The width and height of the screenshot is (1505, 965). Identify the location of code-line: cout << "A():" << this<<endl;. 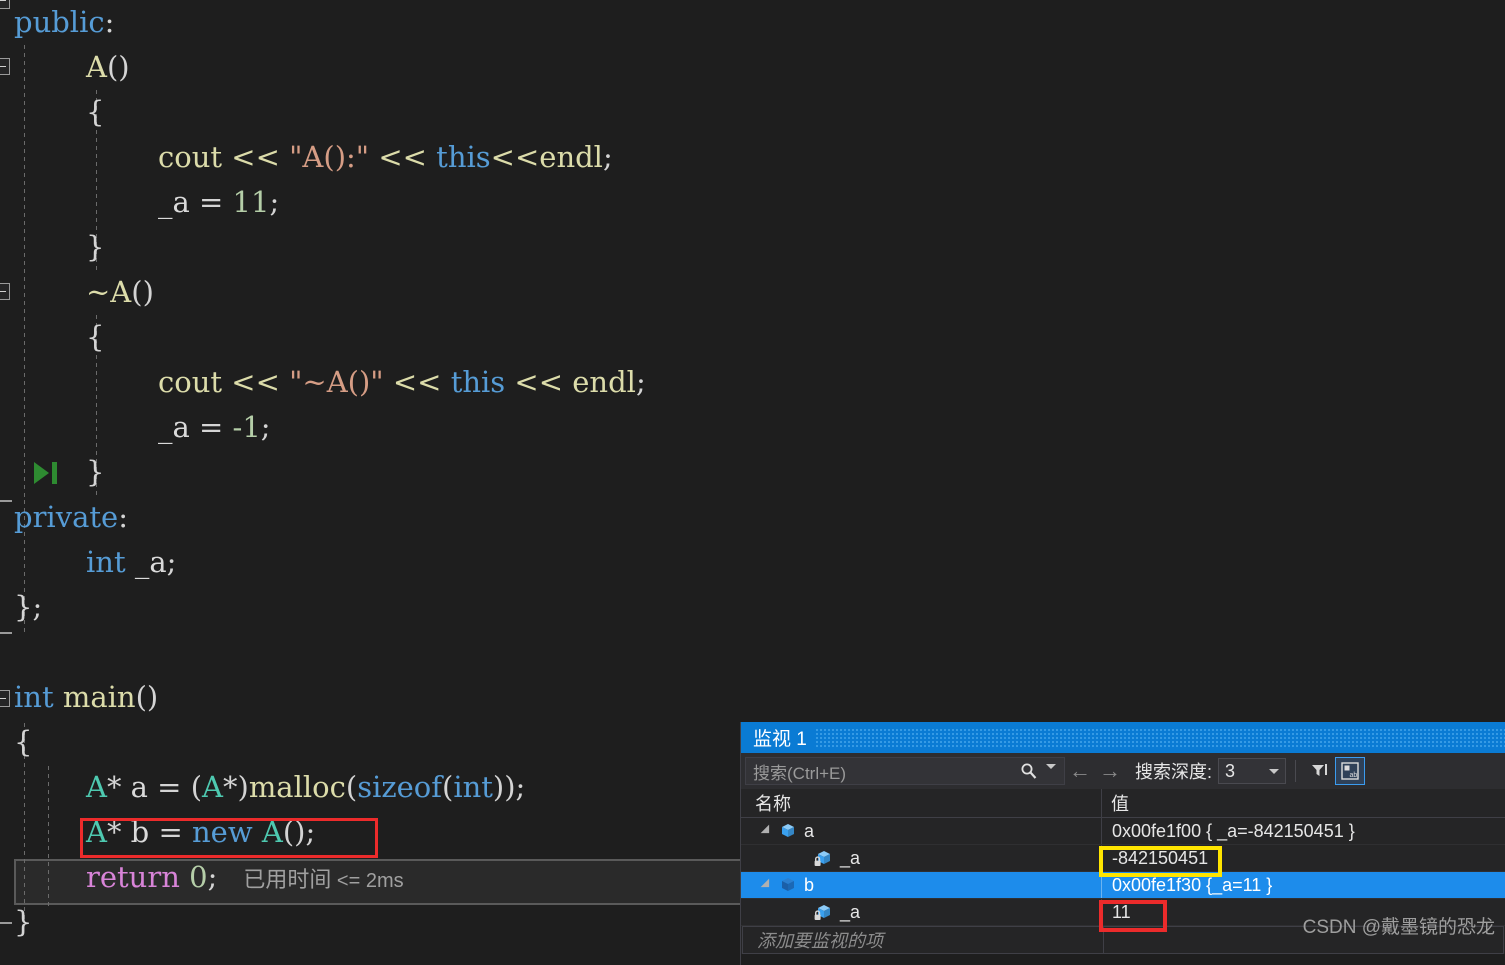
(306, 157).